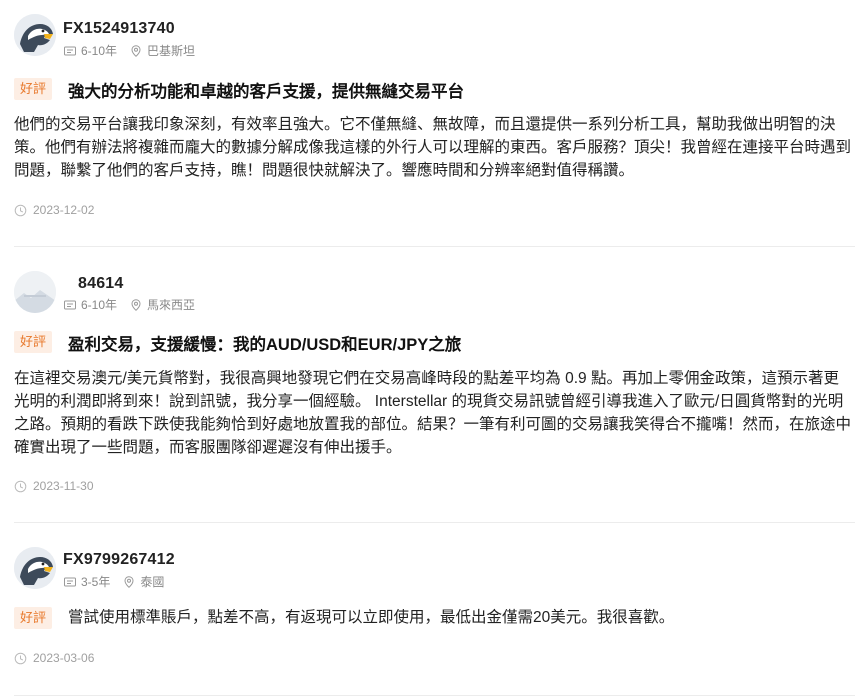 This screenshot has height=696, width=865. Describe the element at coordinates (266, 92) in the screenshot. I see `review-title: 強大的分析功能和卓越的客戶支援，提供無縫交易平台` at that location.